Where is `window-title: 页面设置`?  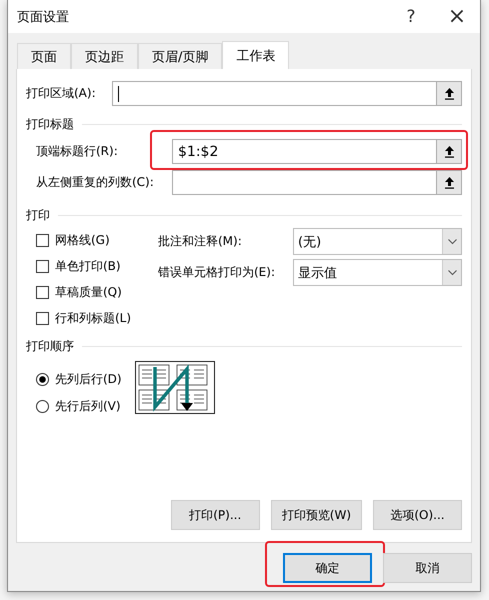 window-title: 页面设置 is located at coordinates (43, 17).